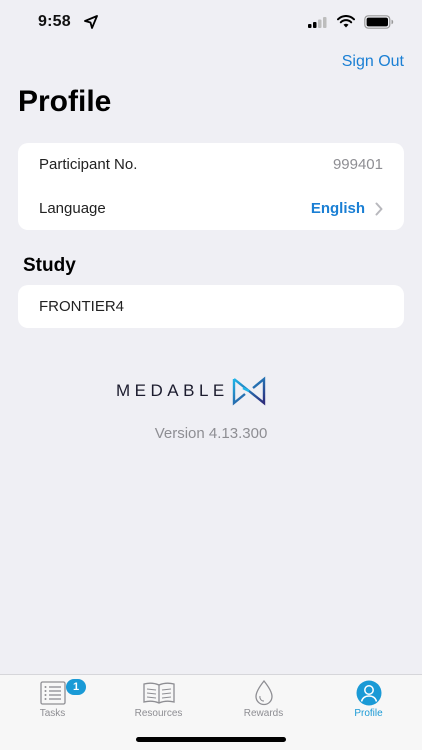 This screenshot has height=750, width=422. Describe the element at coordinates (263, 693) in the screenshot. I see `drop-icon` at that location.